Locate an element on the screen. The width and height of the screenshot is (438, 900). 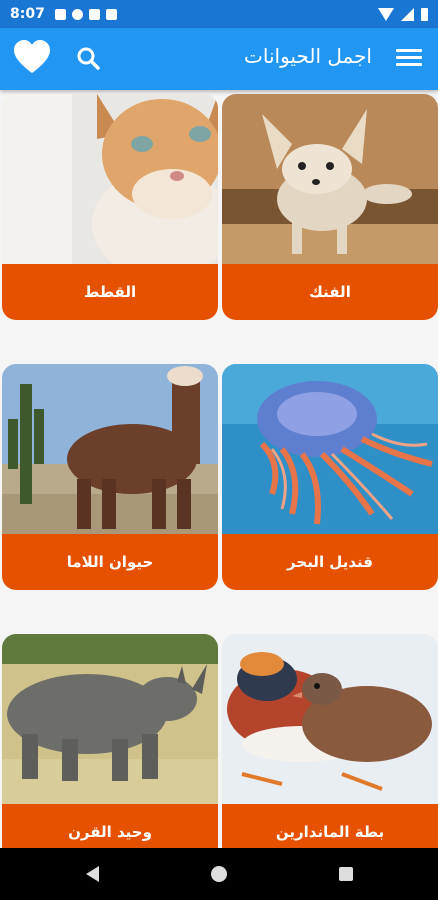
search-icon is located at coordinates (88, 58).